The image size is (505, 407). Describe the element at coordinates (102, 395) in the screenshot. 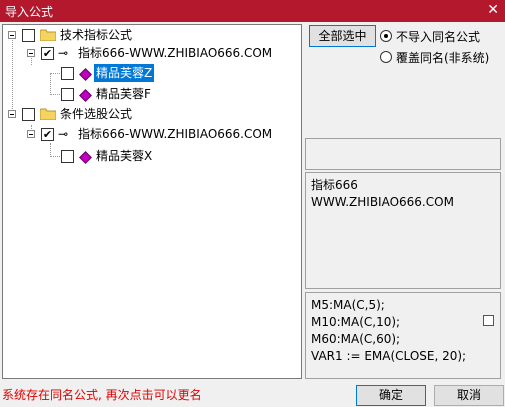

I see `status-message: 系统存在同名公式, 再次点击可以更名` at that location.